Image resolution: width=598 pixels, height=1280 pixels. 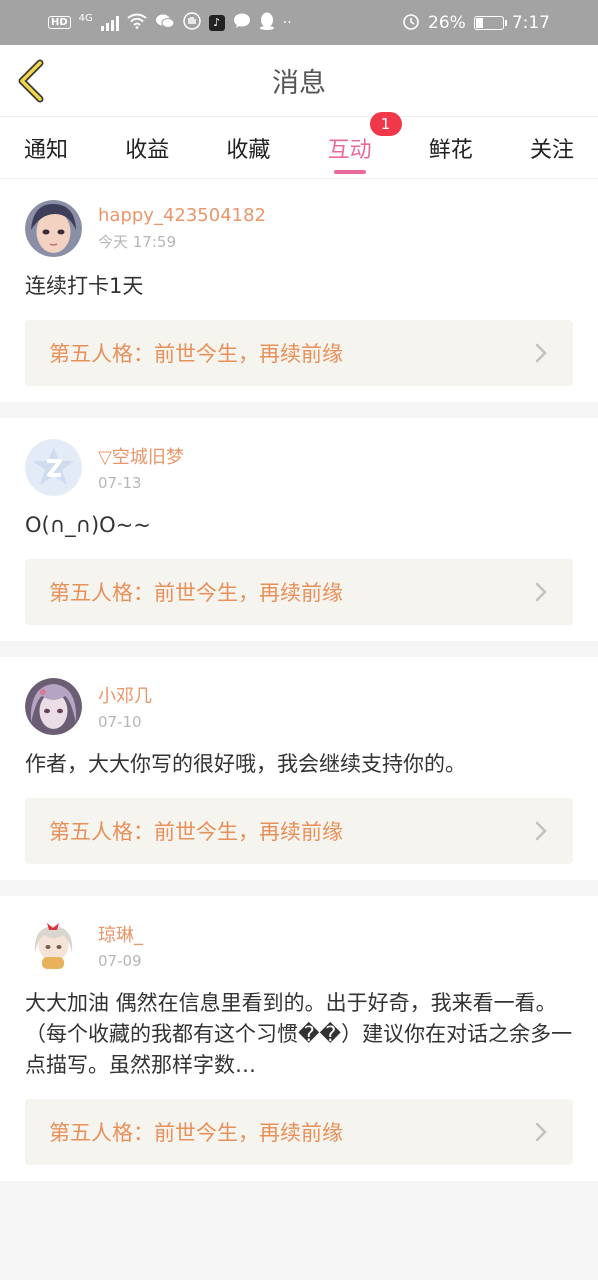 I want to click on anime-girl-dark-hair-avatar, so click(x=53, y=228).